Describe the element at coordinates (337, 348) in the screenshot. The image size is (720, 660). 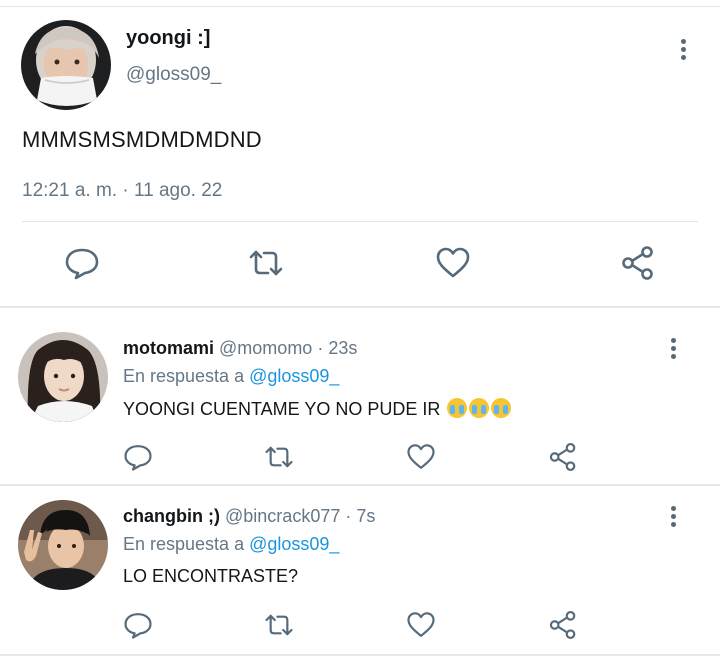
I see `reply-time: · 23s` at that location.